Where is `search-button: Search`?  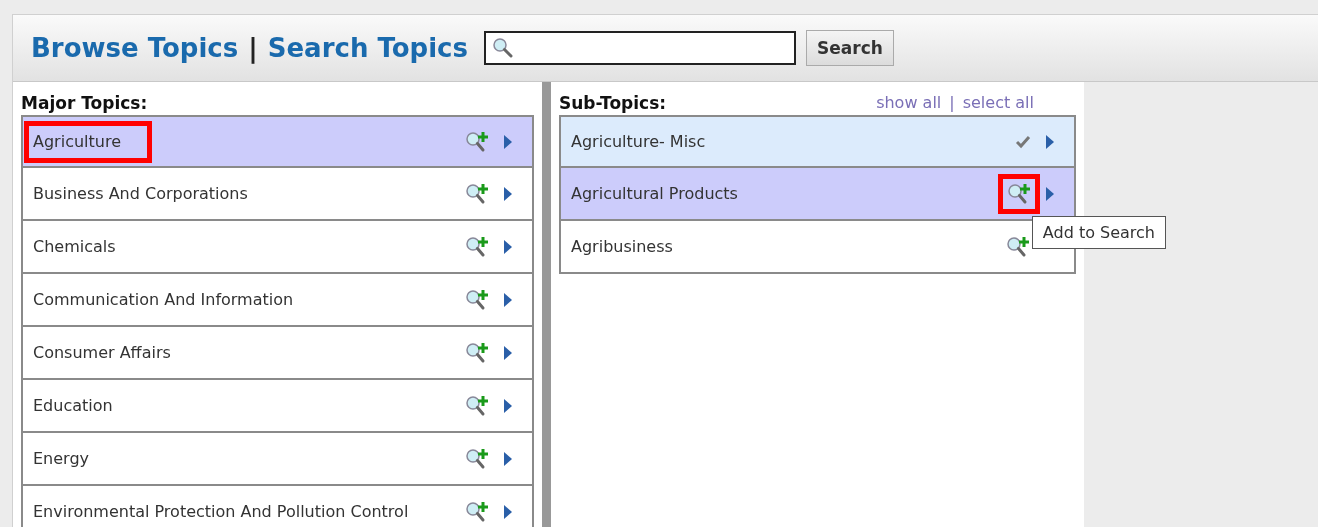 search-button: Search is located at coordinates (850, 48).